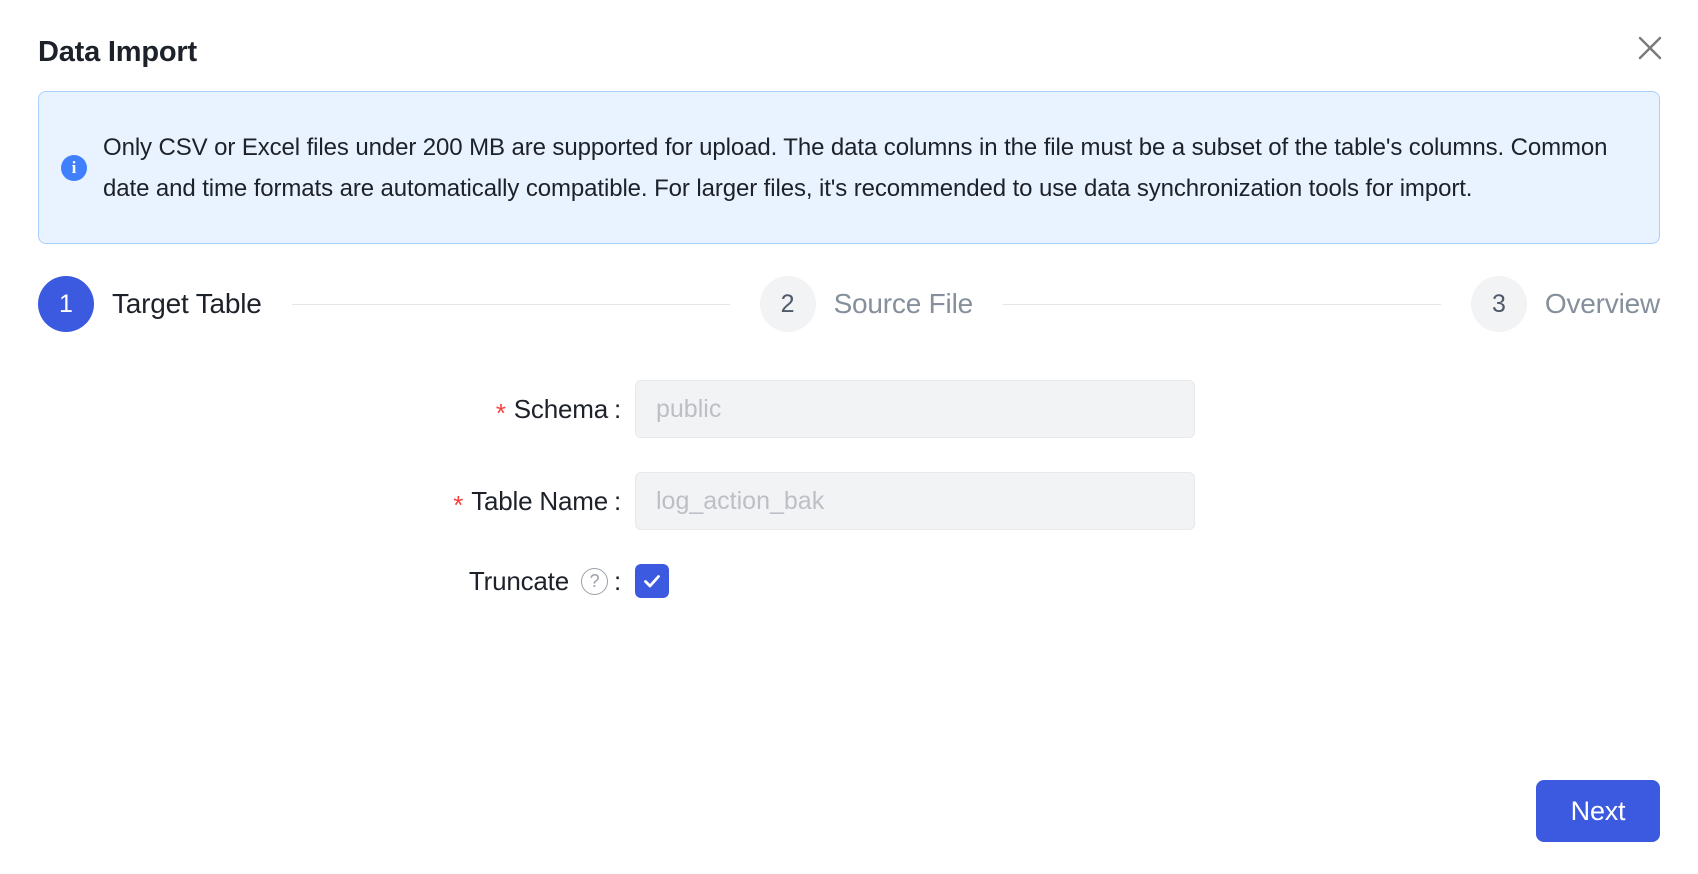 The height and width of the screenshot is (874, 1698). Describe the element at coordinates (594, 581) in the screenshot. I see `help-icon: ?` at that location.